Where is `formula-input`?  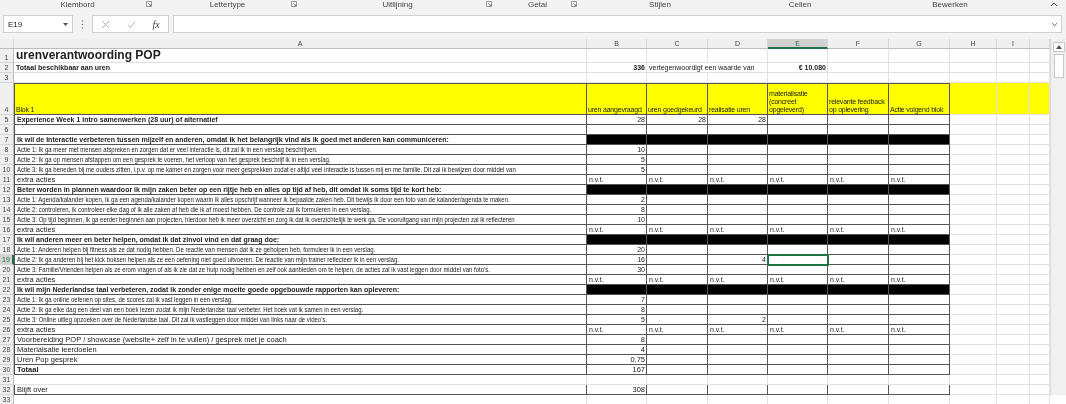 formula-input is located at coordinates (617, 24).